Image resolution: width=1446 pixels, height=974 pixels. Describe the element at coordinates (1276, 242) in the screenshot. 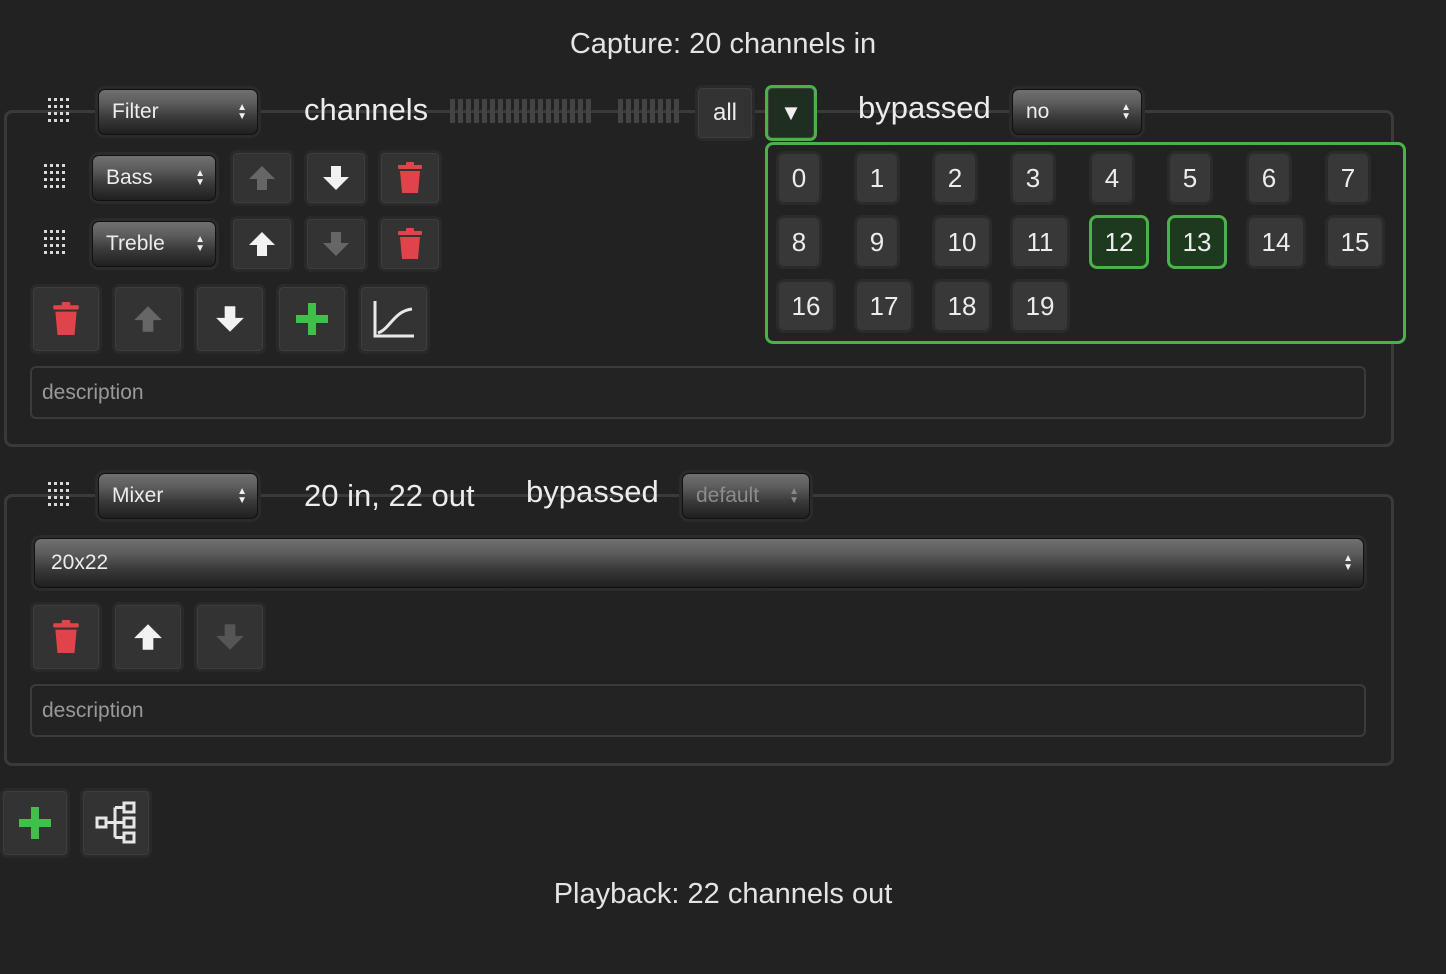

I see `channel-option-14: 14` at that location.